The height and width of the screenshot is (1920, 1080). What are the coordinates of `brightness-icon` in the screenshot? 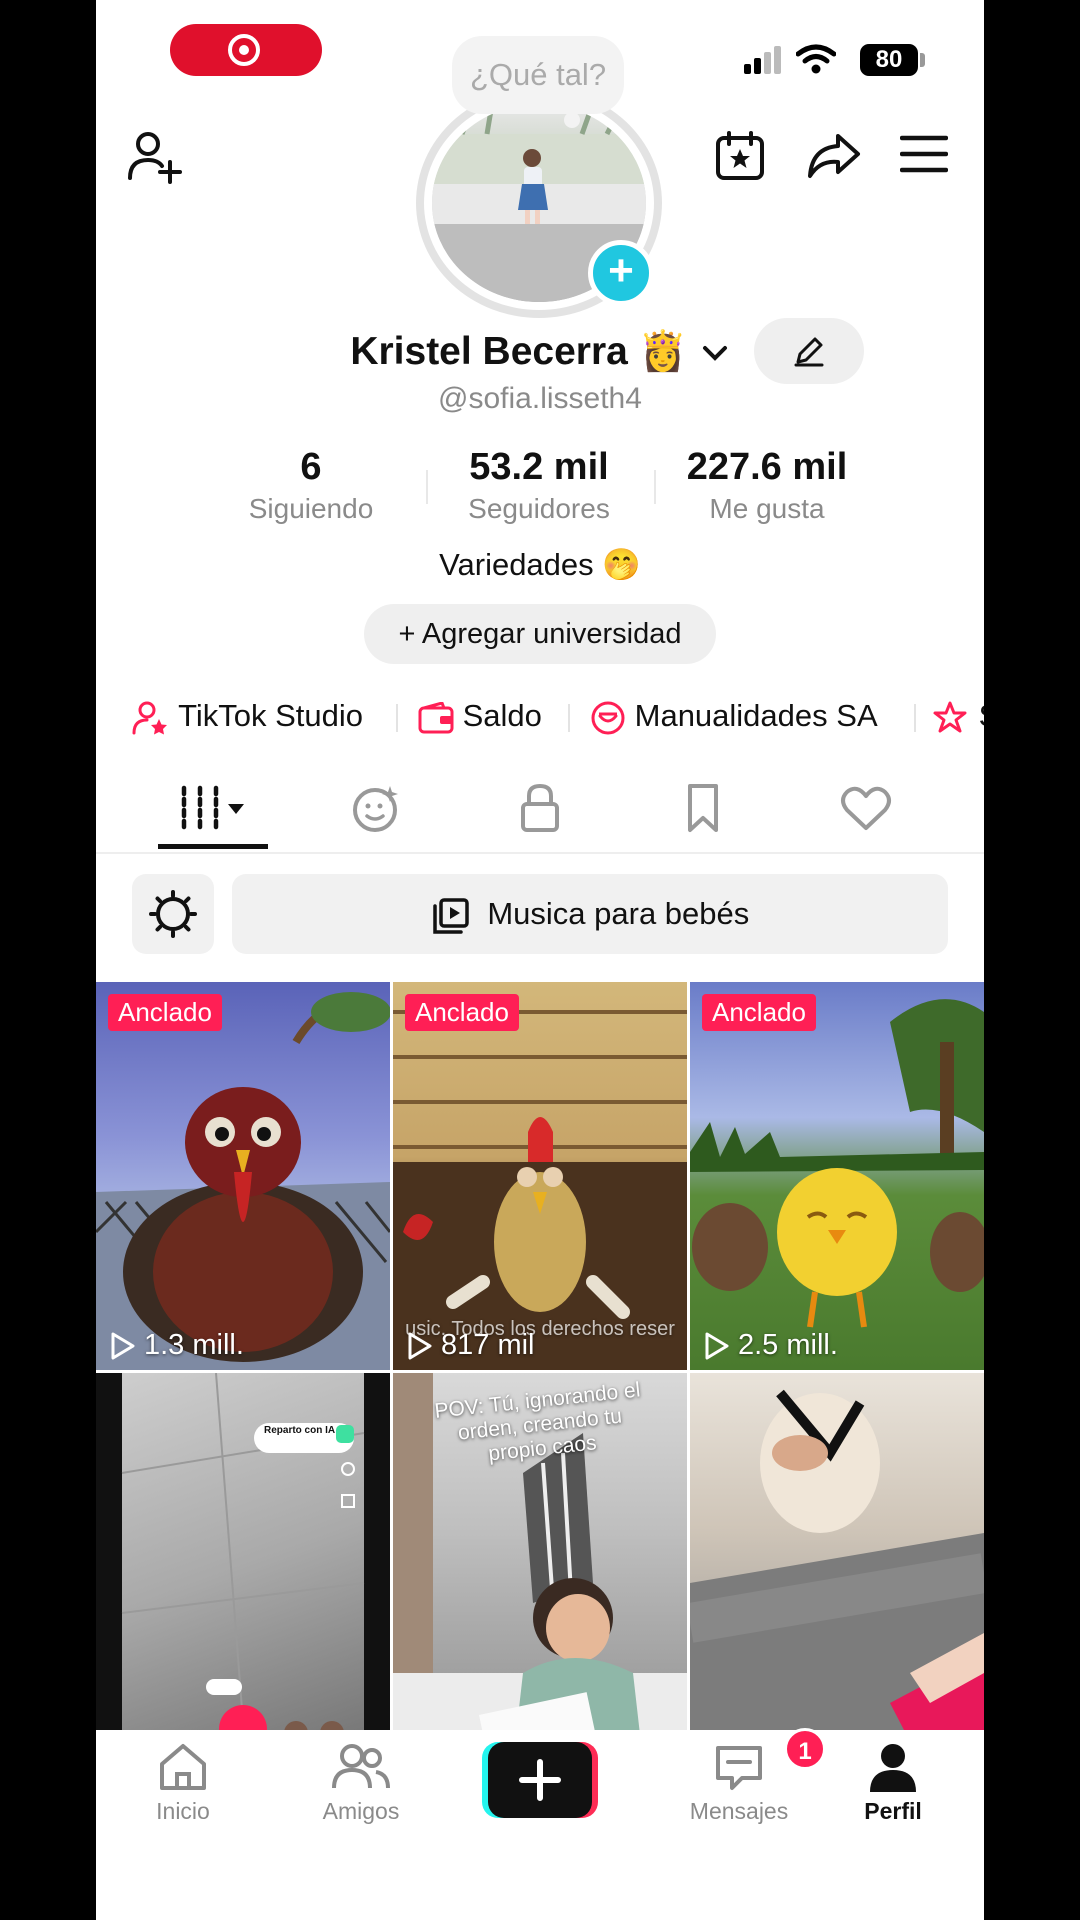 It's located at (173, 914).